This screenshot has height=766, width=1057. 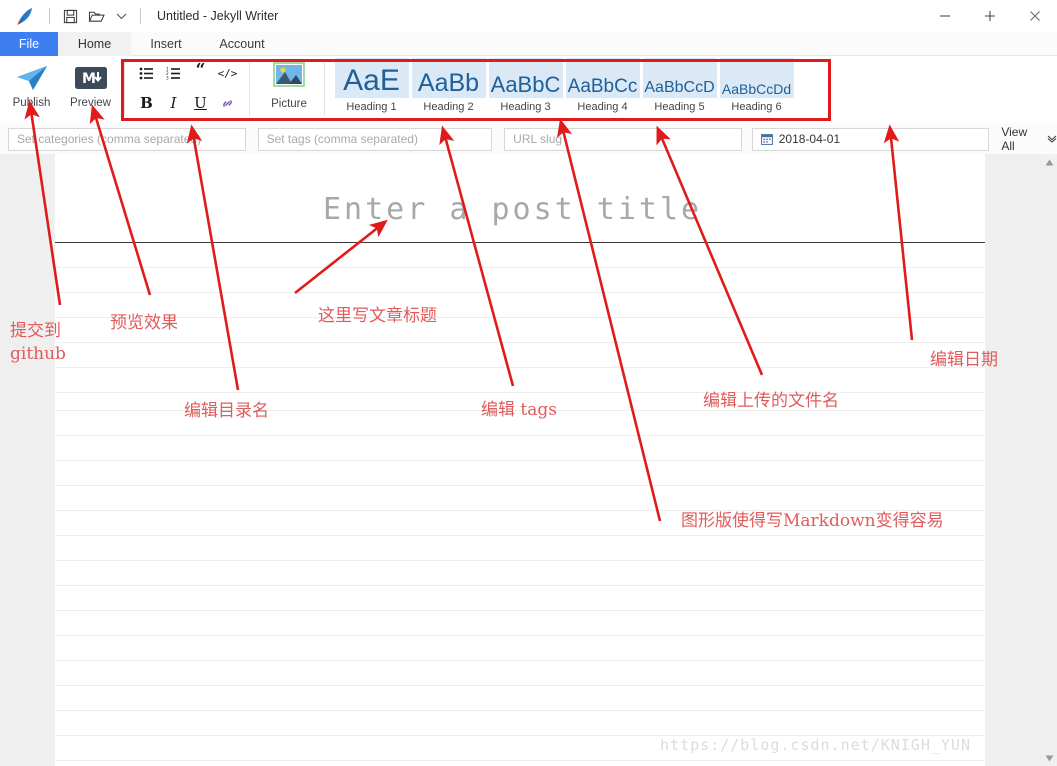 What do you see at coordinates (174, 73) in the screenshot?
I see `numbered-list-icon: 1 2 3` at bounding box center [174, 73].